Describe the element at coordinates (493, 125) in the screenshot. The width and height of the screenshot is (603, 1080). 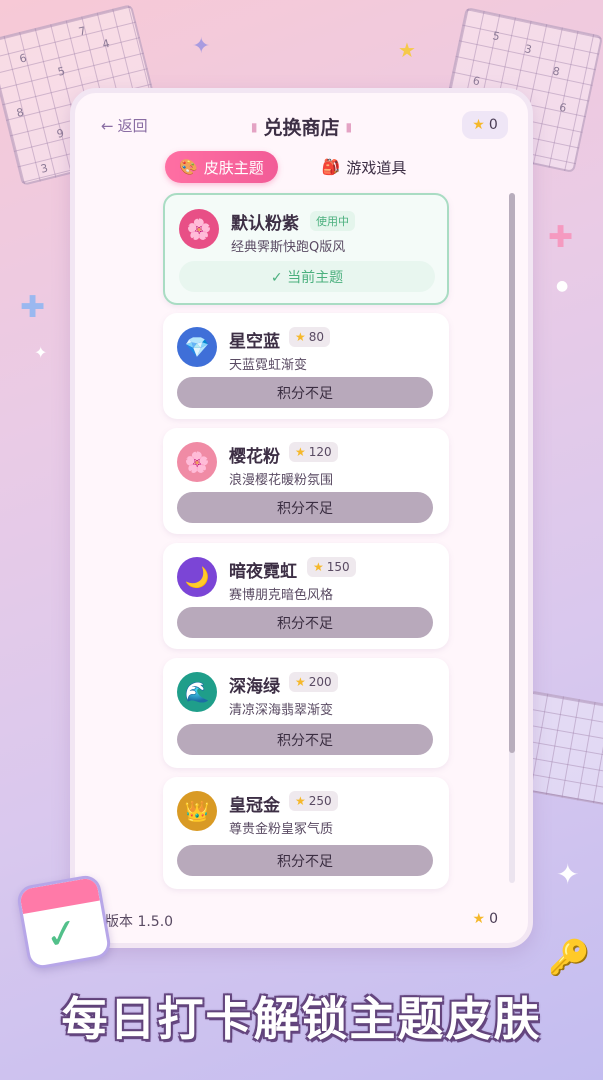
I see `points-value: 0` at that location.